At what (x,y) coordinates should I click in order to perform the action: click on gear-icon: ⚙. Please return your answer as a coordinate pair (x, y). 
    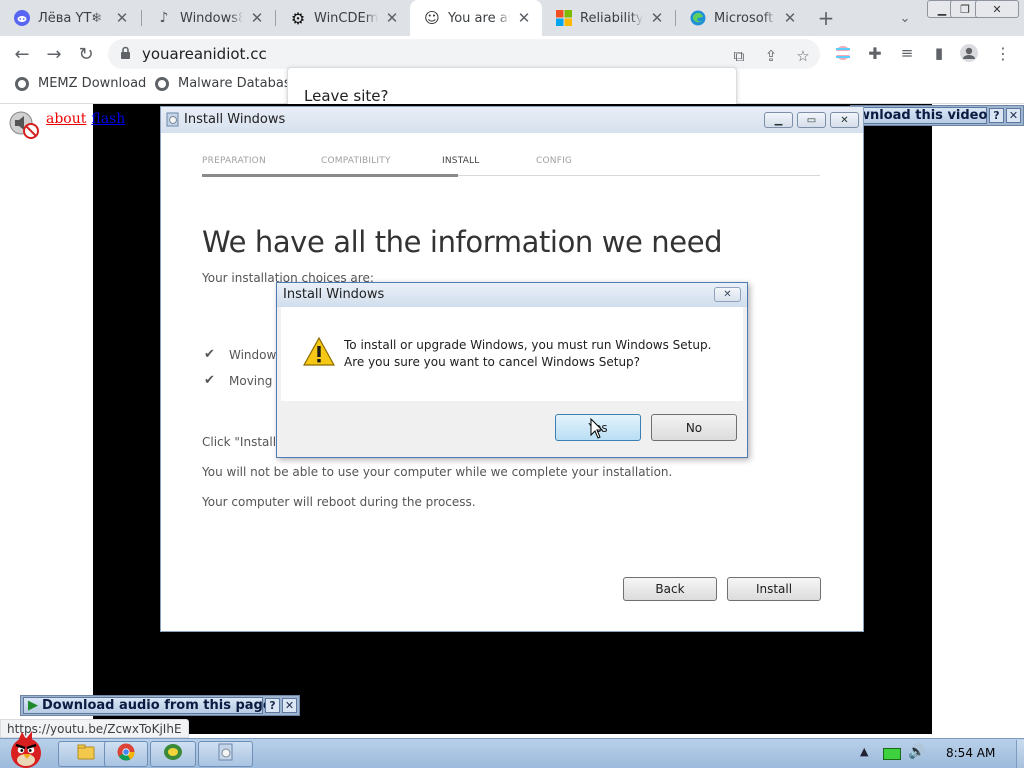
    Looking at the image, I should click on (298, 18).